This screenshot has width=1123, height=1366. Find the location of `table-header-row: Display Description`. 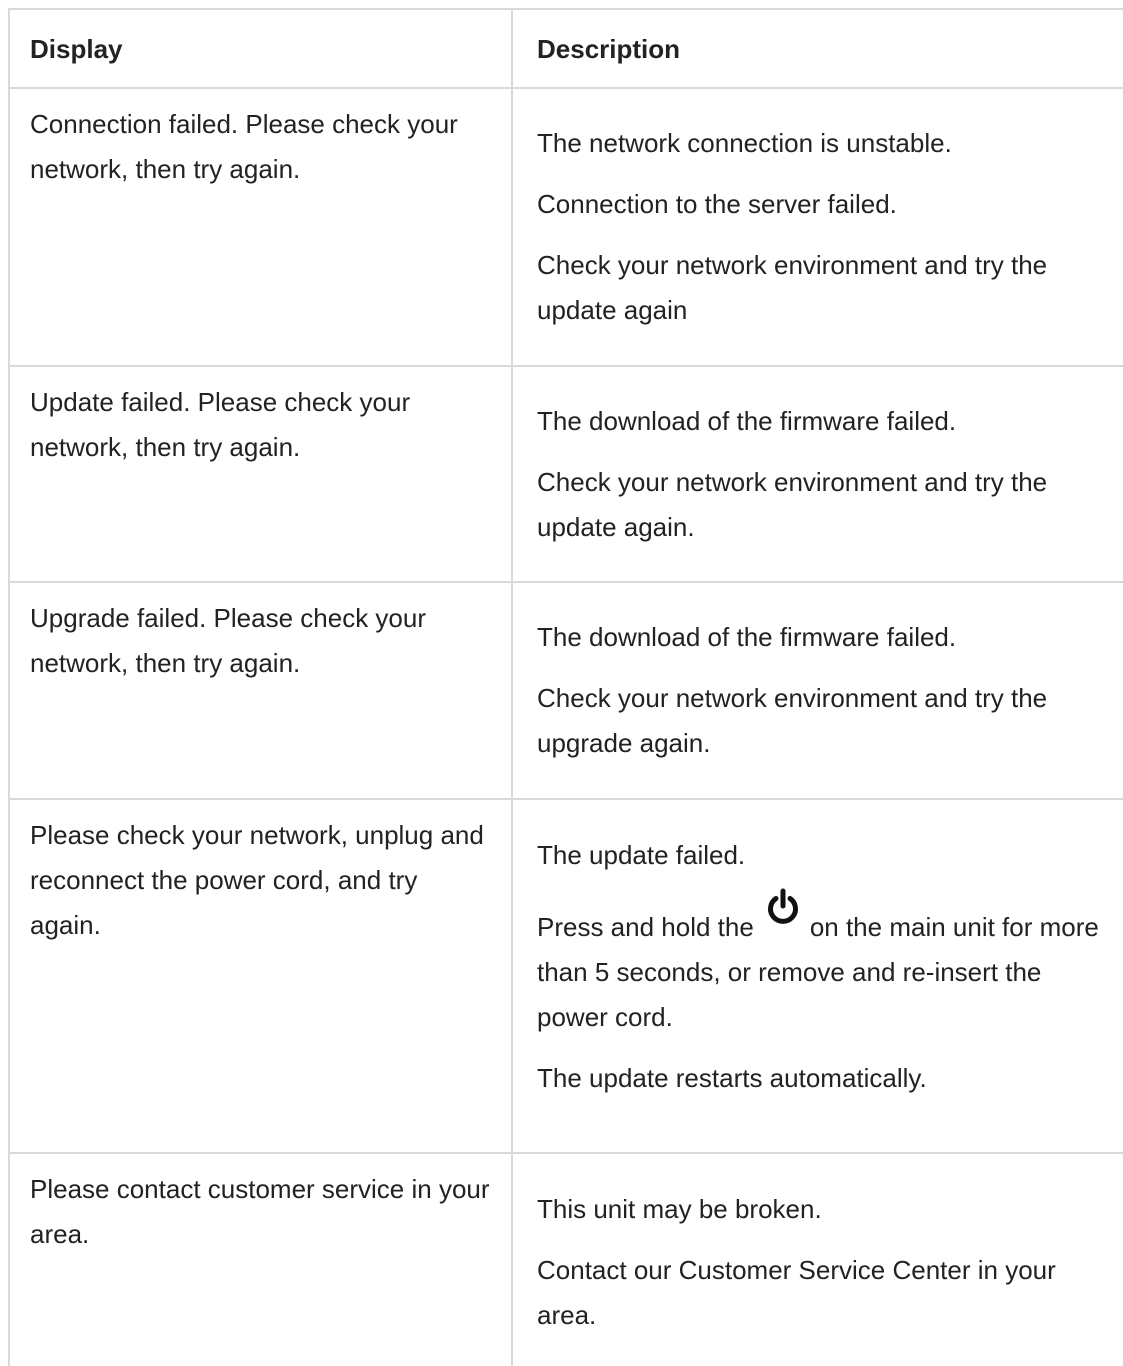

table-header-row: Display Description is located at coordinates (566, 49).